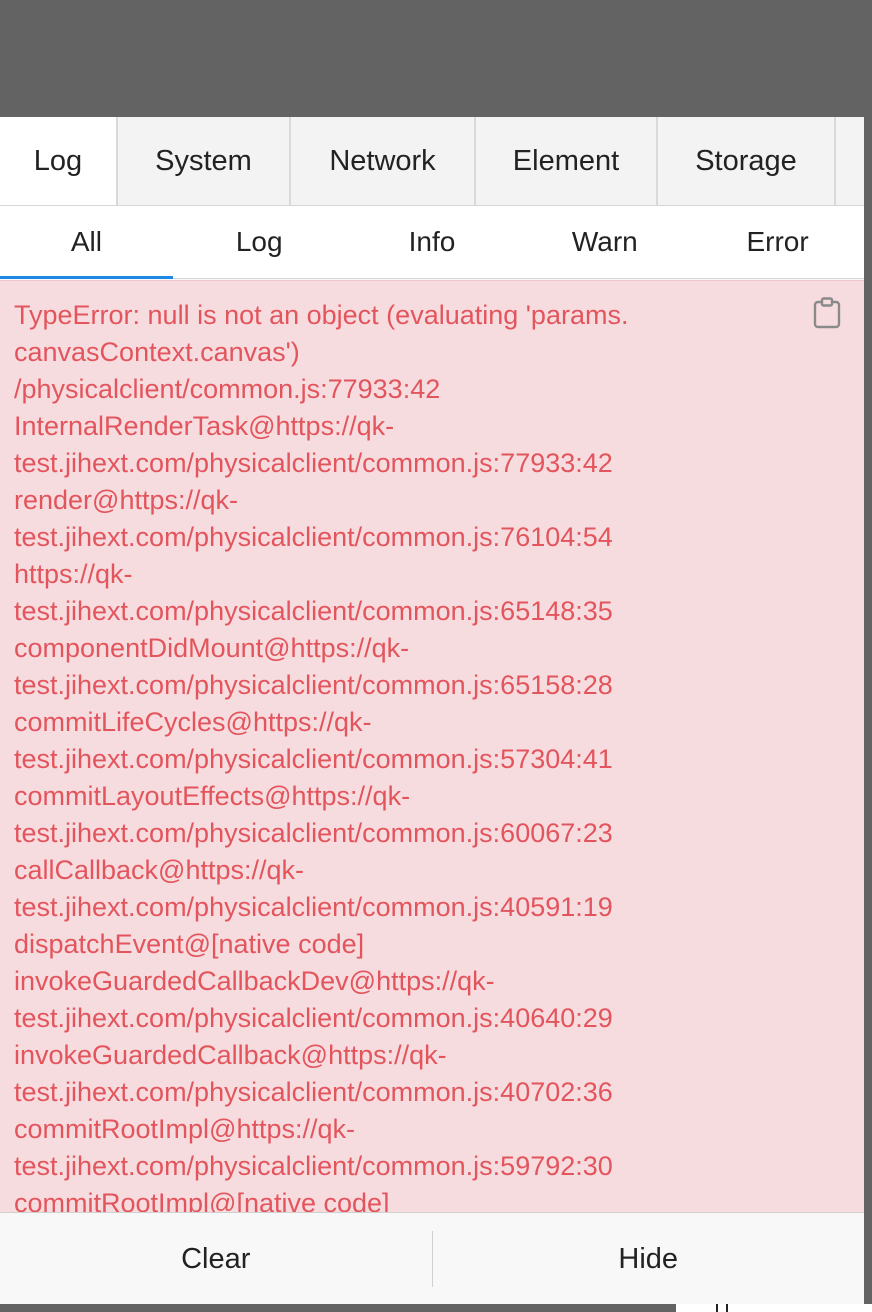 This screenshot has width=872, height=1312. I want to click on tab-network: Network, so click(383, 161).